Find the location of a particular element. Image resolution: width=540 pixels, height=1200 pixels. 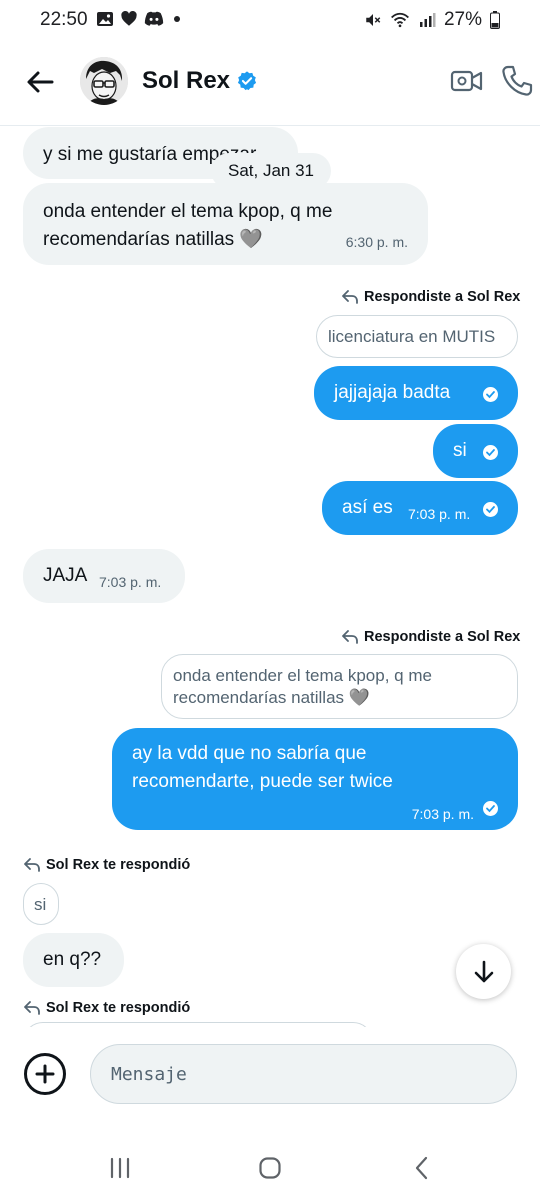

quoted-message: licenciatura en MUTIS is located at coordinates (417, 336).